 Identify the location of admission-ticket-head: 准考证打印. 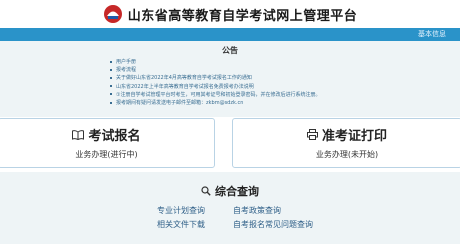
(346, 134).